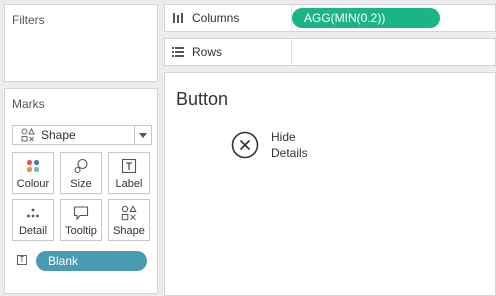 Image resolution: width=496 pixels, height=296 pixels. I want to click on agg-pill: AGG(MIN(0.2)), so click(366, 18).